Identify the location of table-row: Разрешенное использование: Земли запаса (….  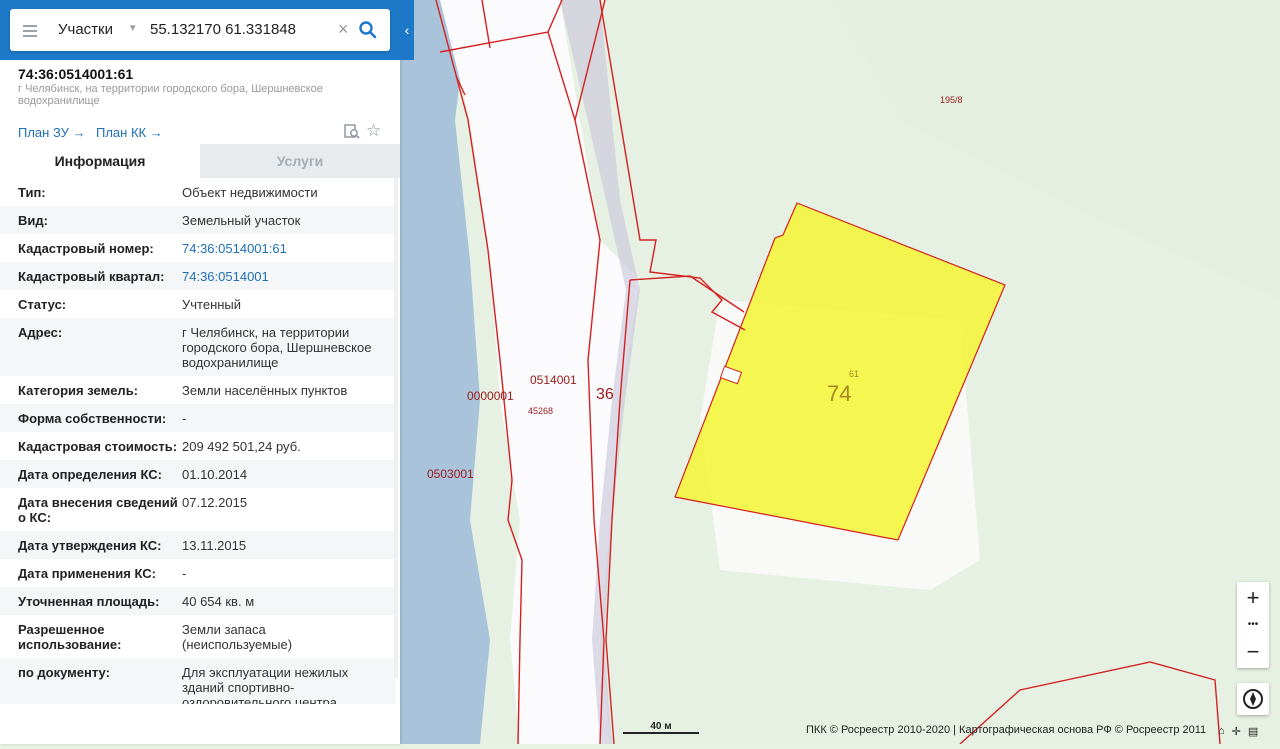
(155, 637).